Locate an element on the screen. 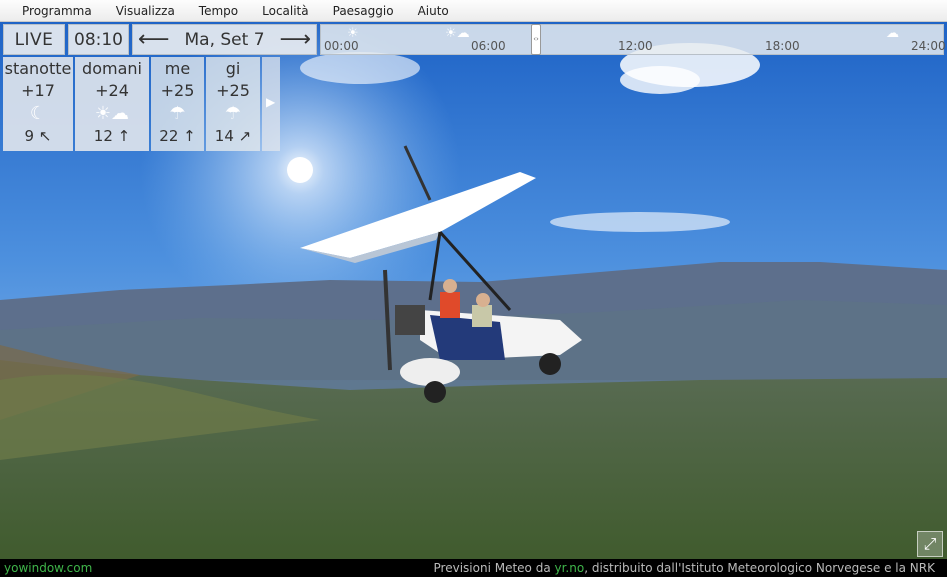  day-timeline: ☀ ☀☁ ☁ 00:00 06:00 12:00 18:00 24:00 ‹› is located at coordinates (633, 39).